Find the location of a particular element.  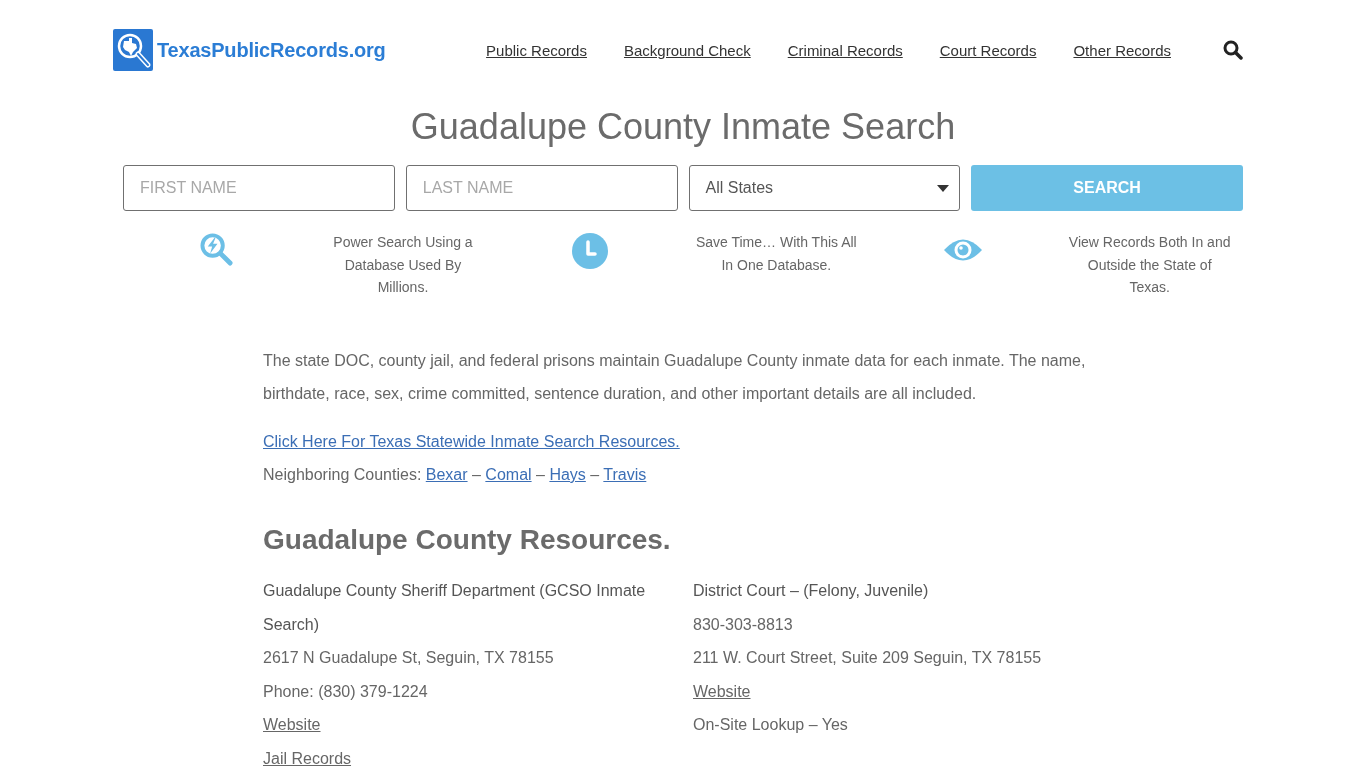

nav-link: Other Records is located at coordinates (1122, 50).